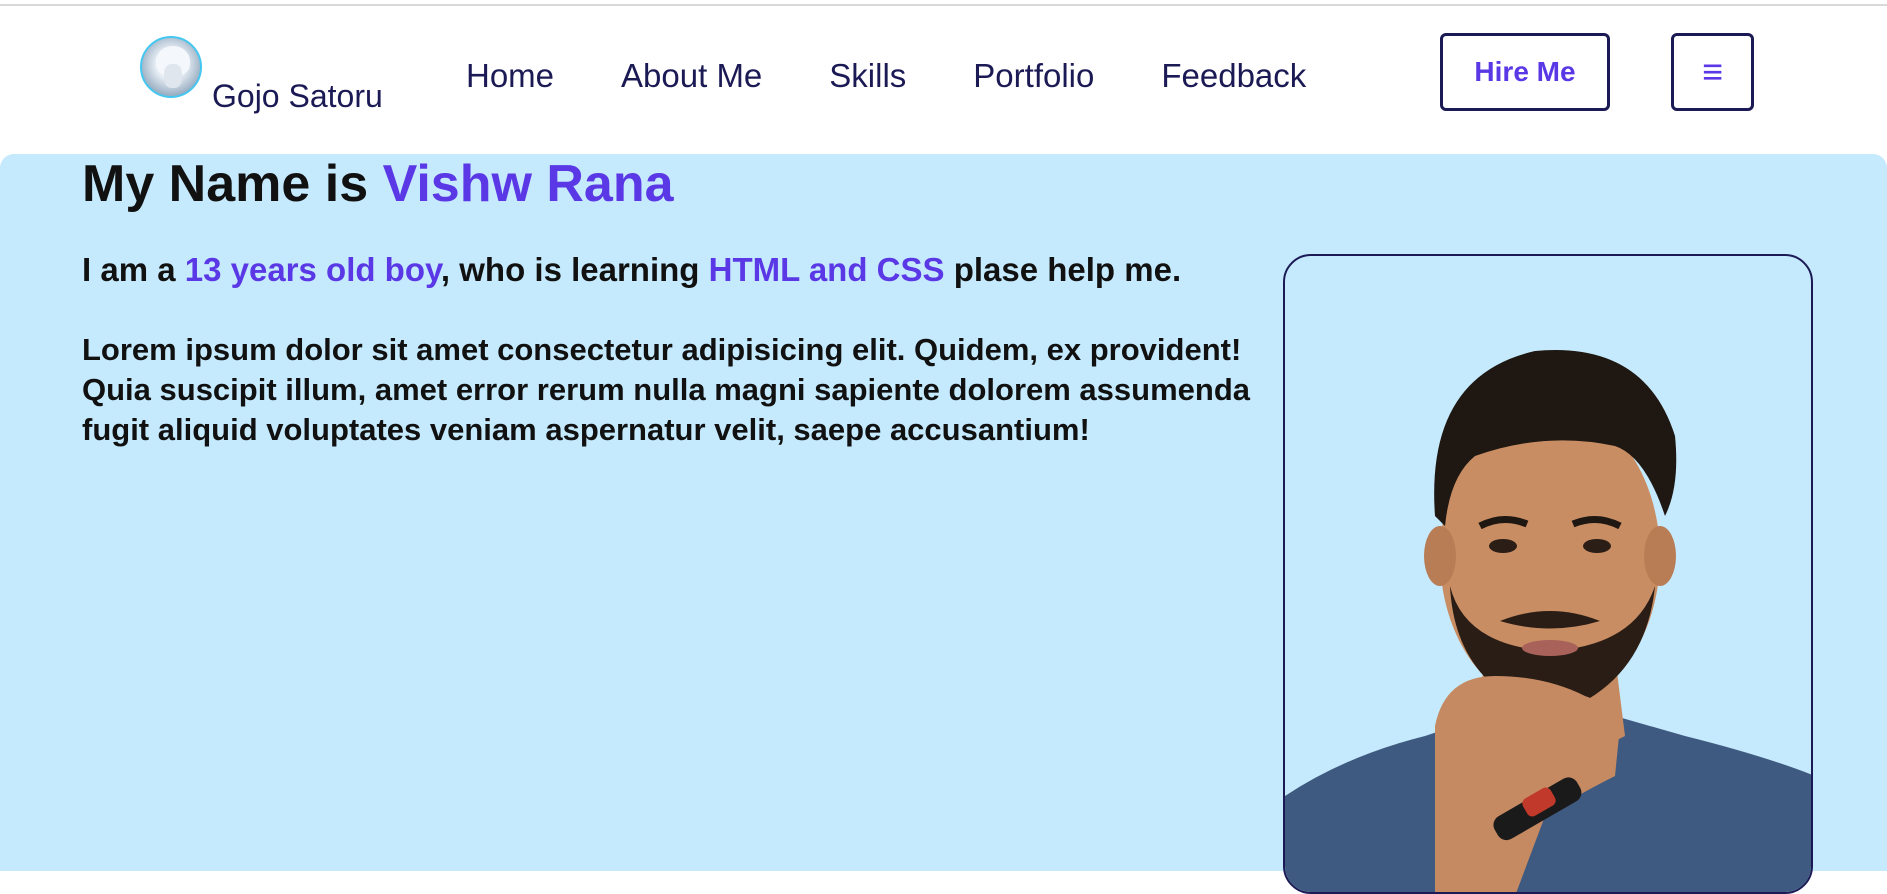 This screenshot has height=894, width=1887. I want to click on hamburger-menu-button: ≡, so click(1712, 72).